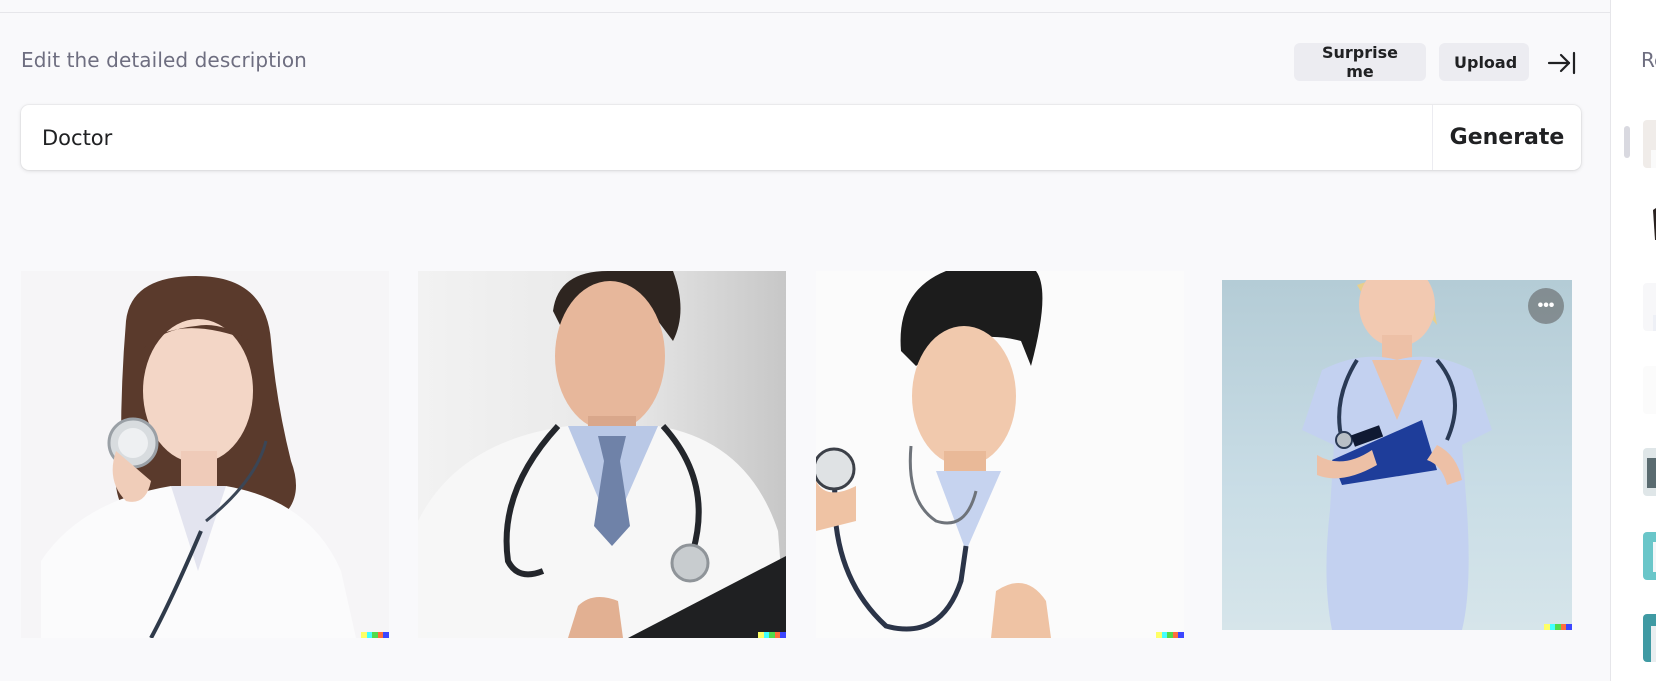  I want to click on more-options-icon: •••, so click(1546, 306).